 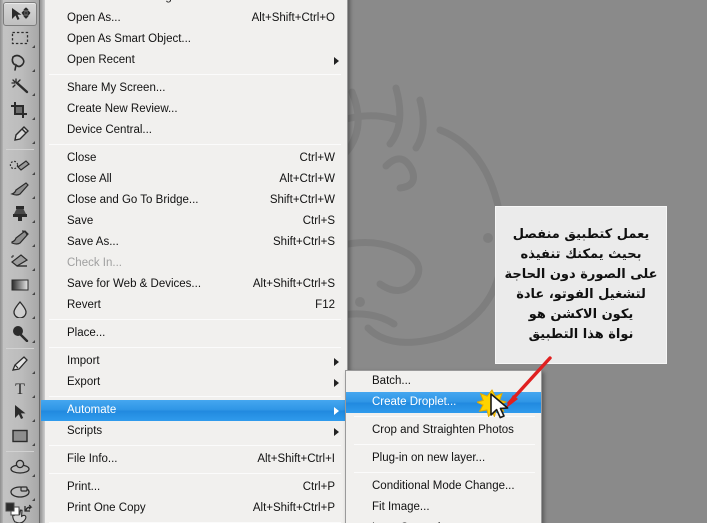 I want to click on menu-item-label: Save, so click(x=80, y=221).